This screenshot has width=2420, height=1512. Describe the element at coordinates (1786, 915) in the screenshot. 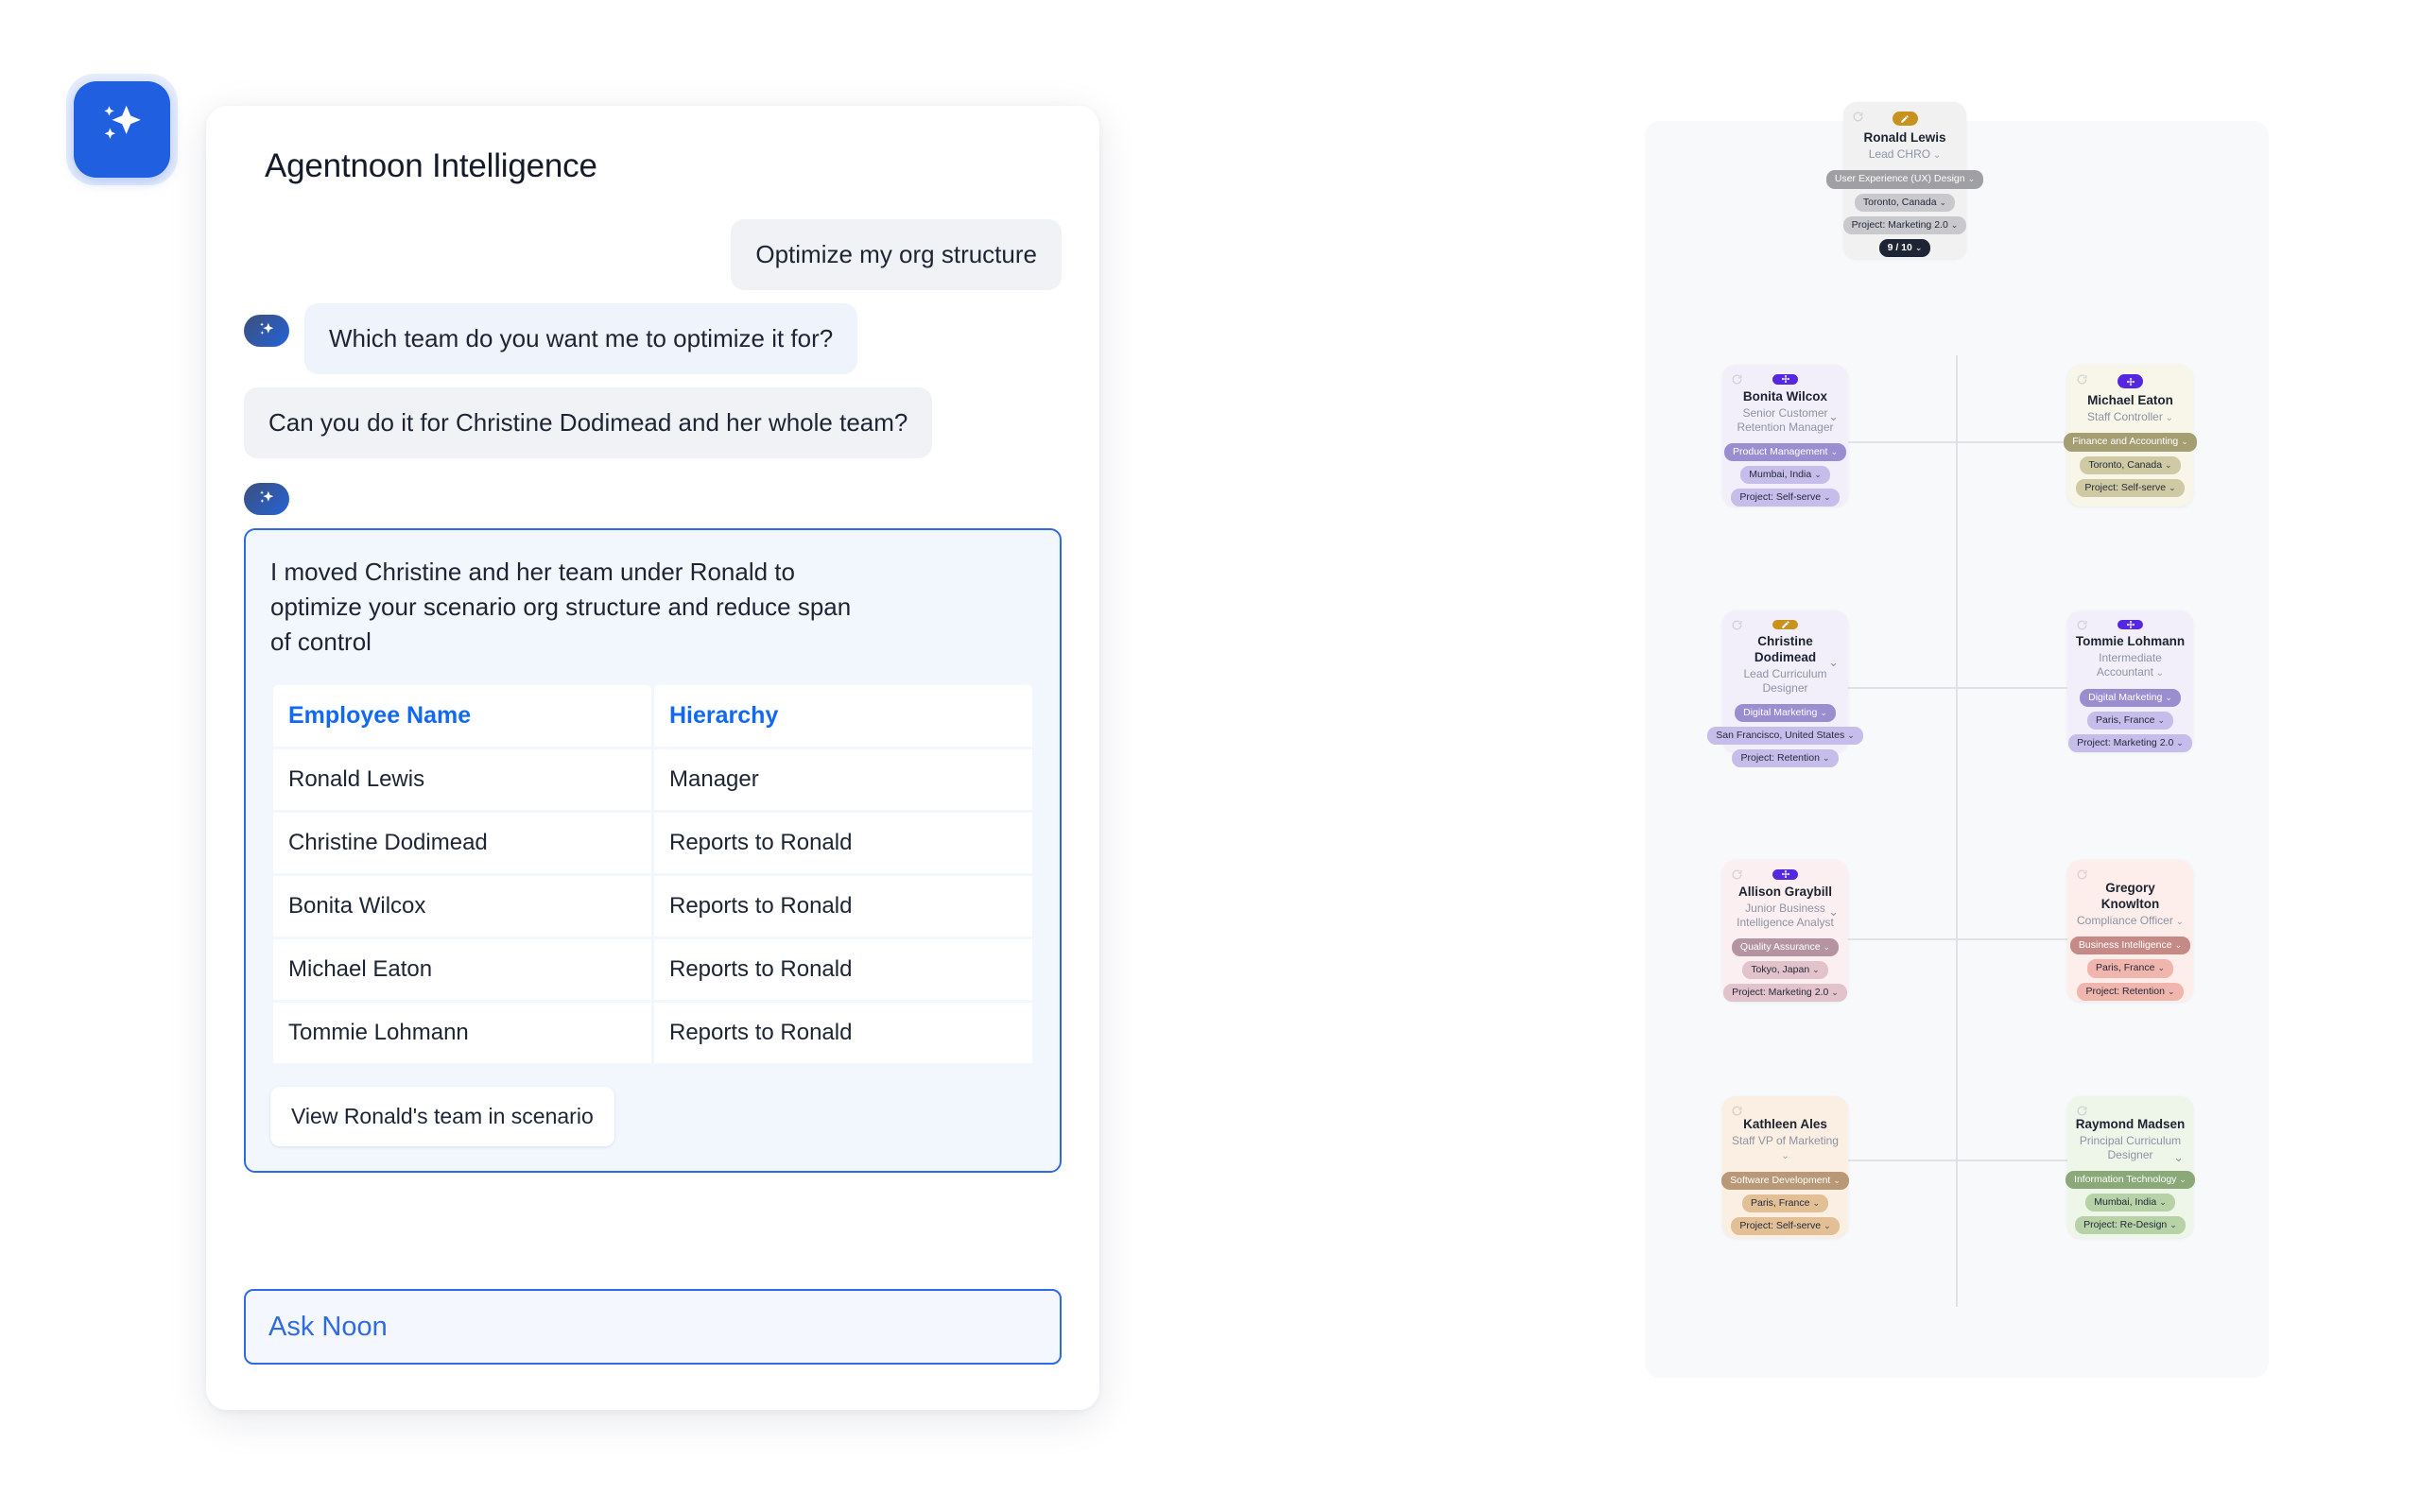

I see `node-title: Junior Business Intelligence Analyst` at that location.